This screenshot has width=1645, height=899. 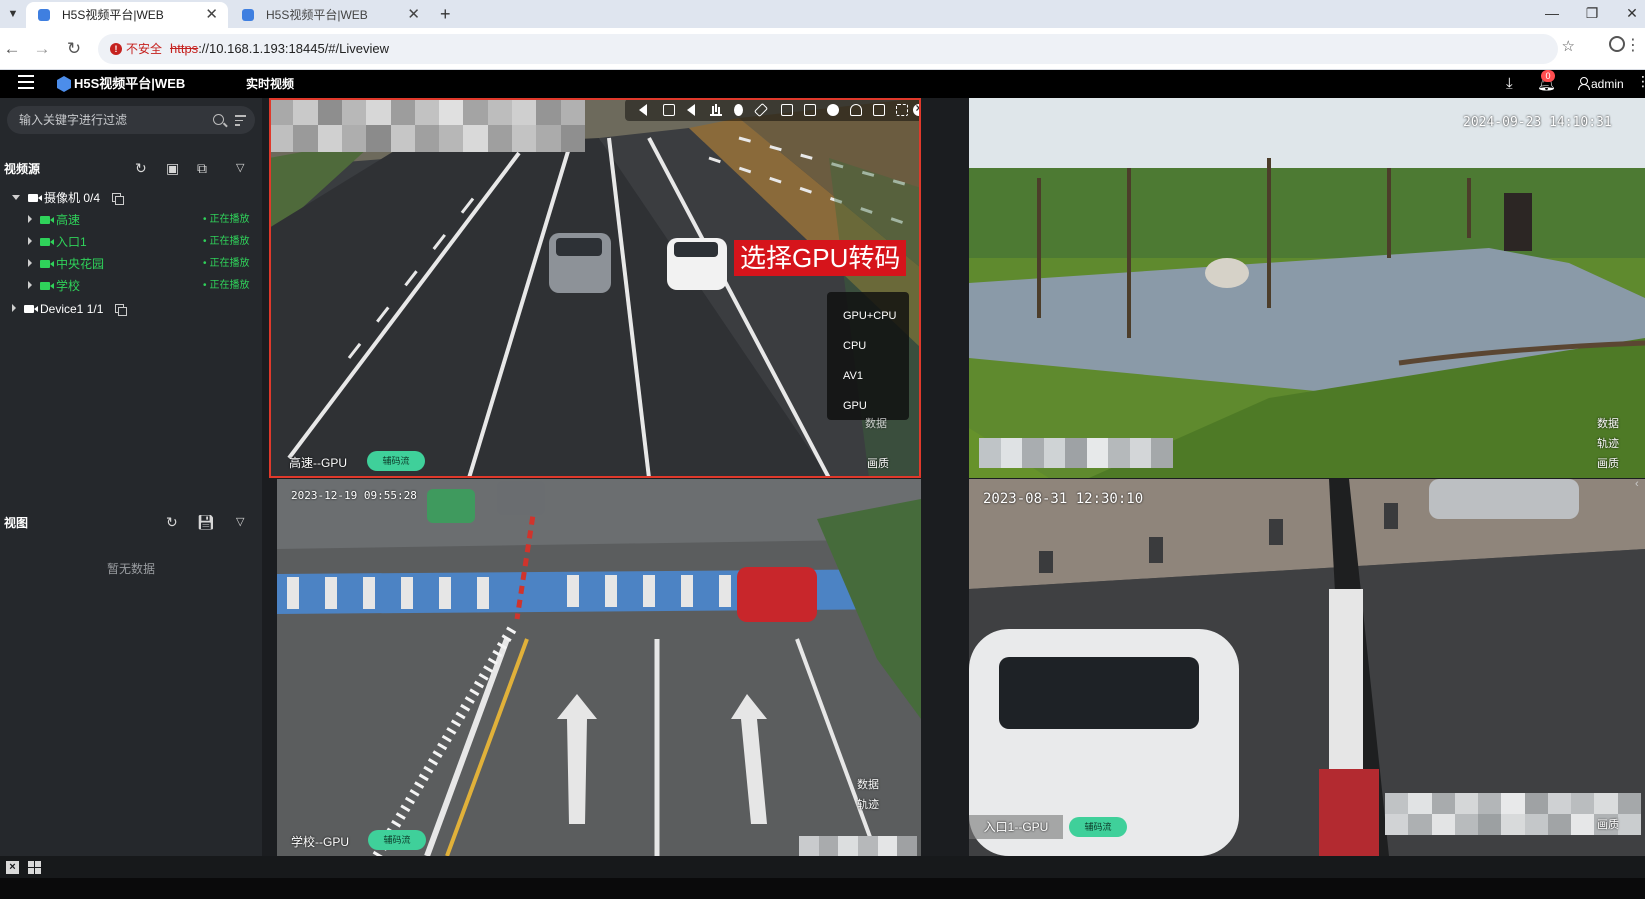 I want to click on gpu-callout-annotation: 选择GPU转码, so click(x=820, y=258).